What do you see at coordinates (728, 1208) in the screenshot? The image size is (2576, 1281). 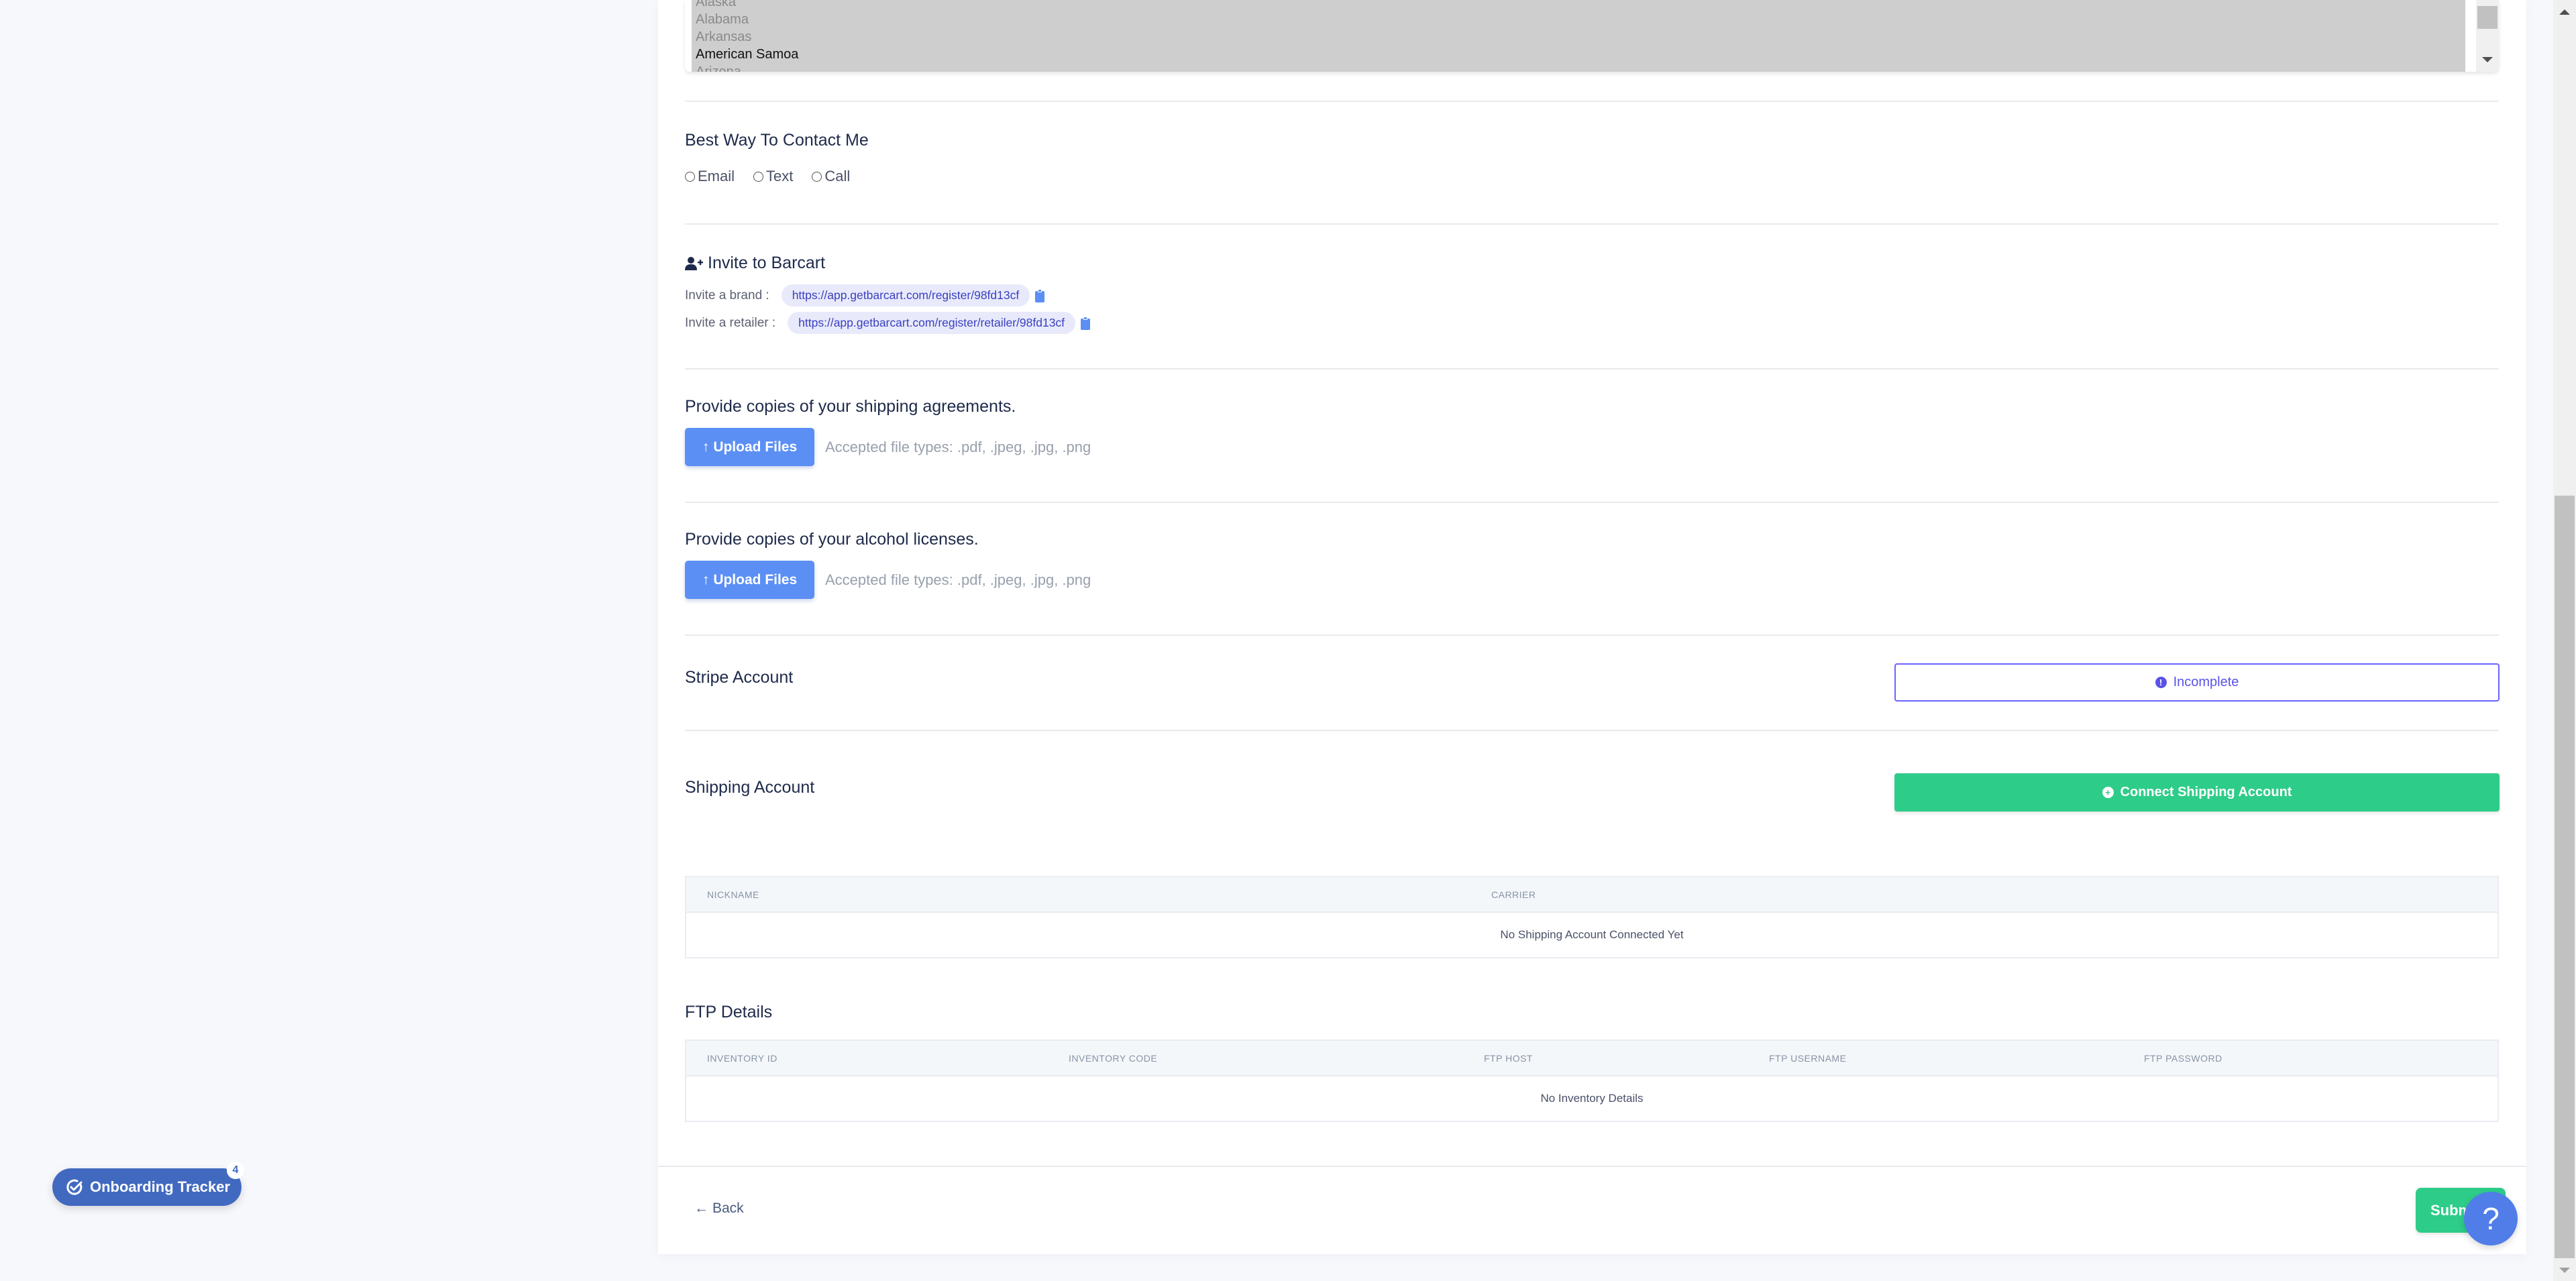 I see `back-label: Back` at bounding box center [728, 1208].